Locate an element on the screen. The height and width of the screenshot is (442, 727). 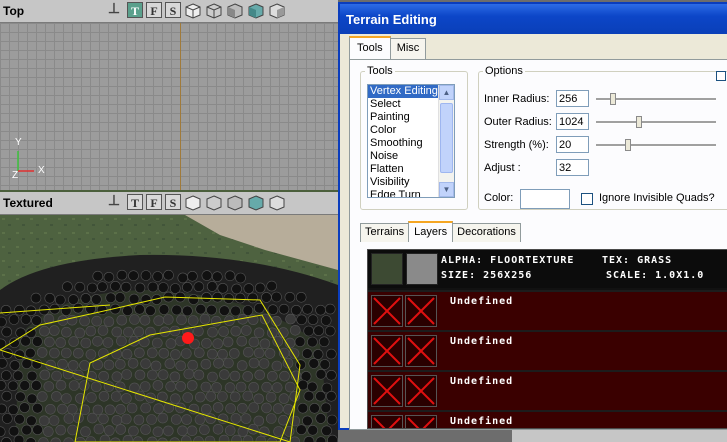
scroll-up-icon: ▲ is located at coordinates (446, 92).